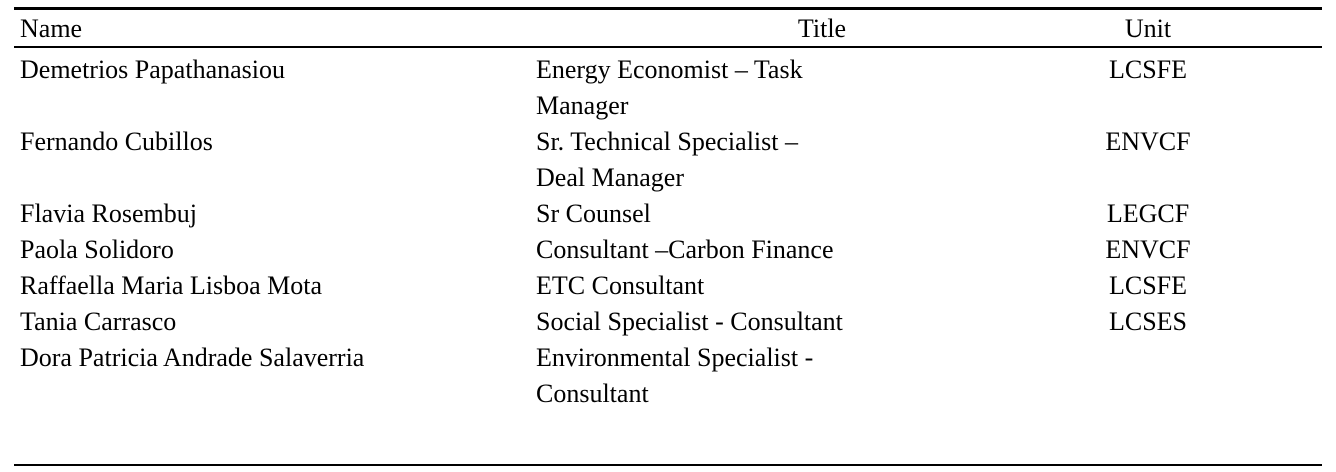 This screenshot has height=472, width=1336. I want to click on cell-title-line2: Deal Manager, so click(610, 177).